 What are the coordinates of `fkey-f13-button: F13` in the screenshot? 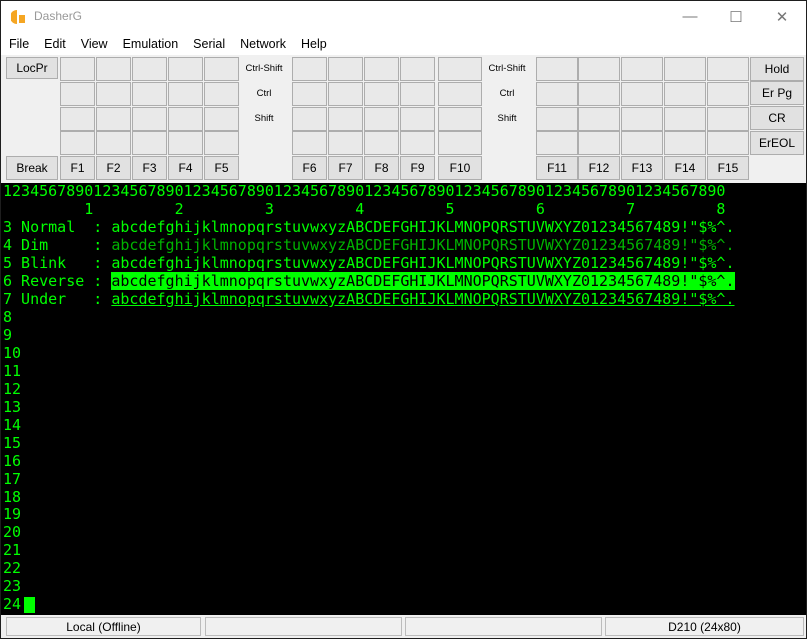 It's located at (642, 168).